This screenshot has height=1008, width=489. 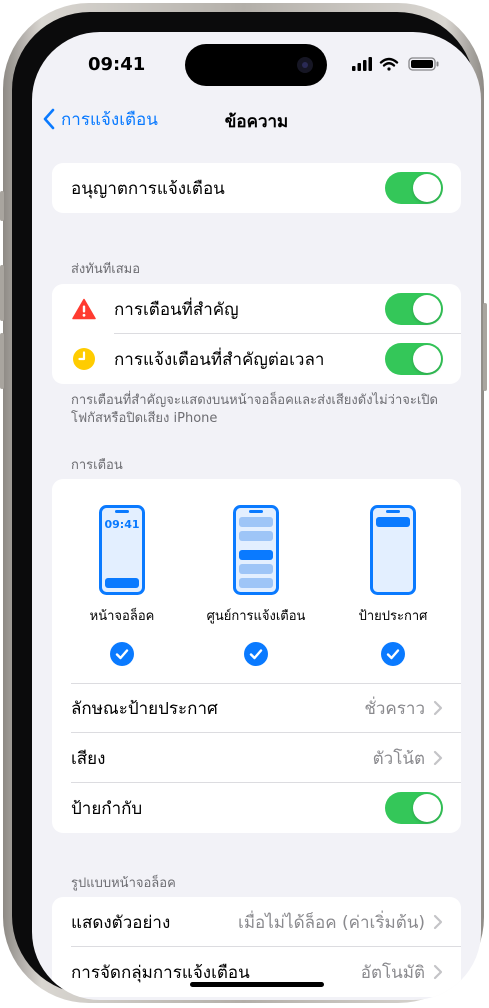 I want to click on style-label-lock-screen: หน้าจอล็อค, so click(x=122, y=616).